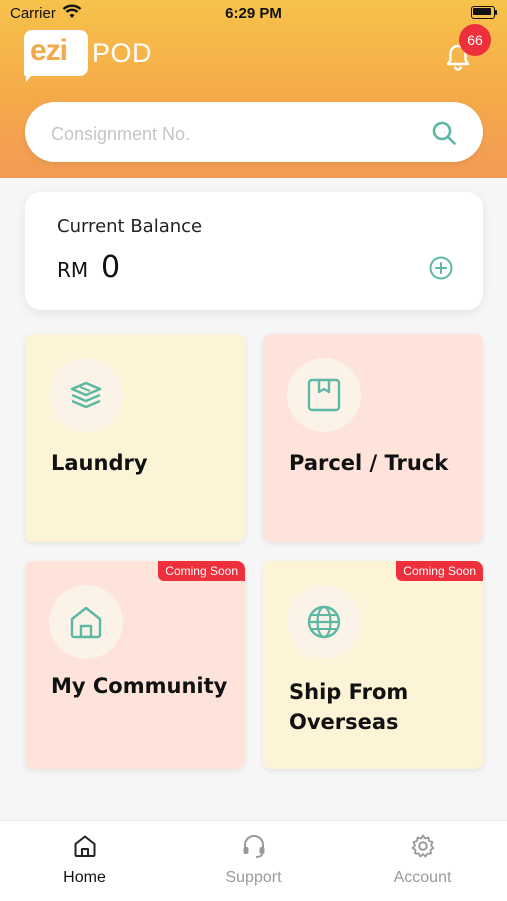 The width and height of the screenshot is (507, 901). What do you see at coordinates (139, 686) in the screenshot?
I see `service-title: My Community` at bounding box center [139, 686].